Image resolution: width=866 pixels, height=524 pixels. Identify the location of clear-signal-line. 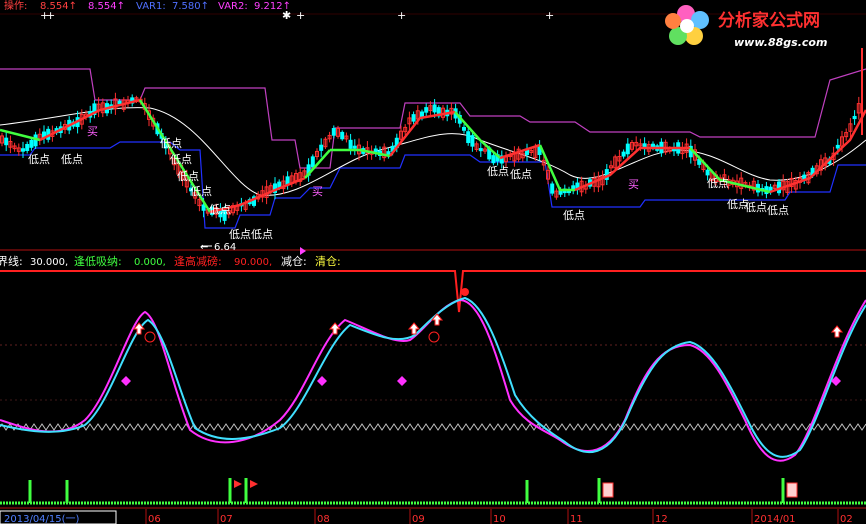
(433, 291).